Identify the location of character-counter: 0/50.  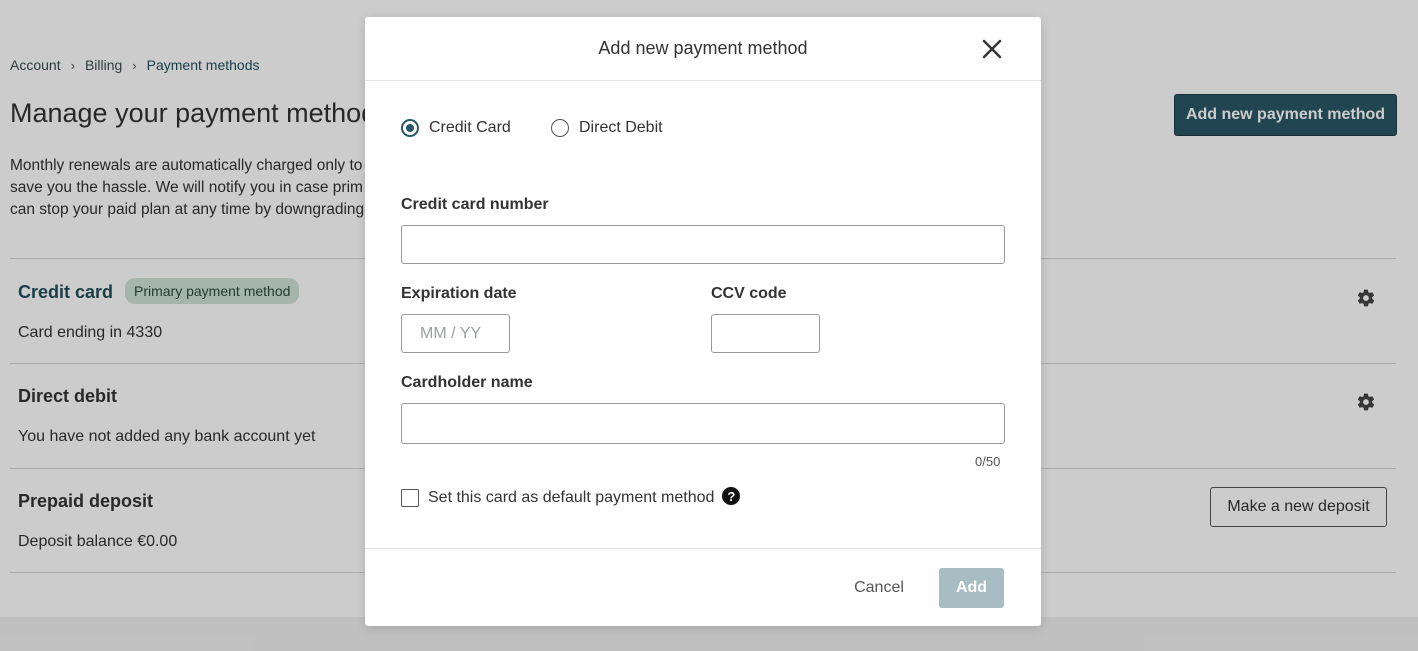
(988, 461).